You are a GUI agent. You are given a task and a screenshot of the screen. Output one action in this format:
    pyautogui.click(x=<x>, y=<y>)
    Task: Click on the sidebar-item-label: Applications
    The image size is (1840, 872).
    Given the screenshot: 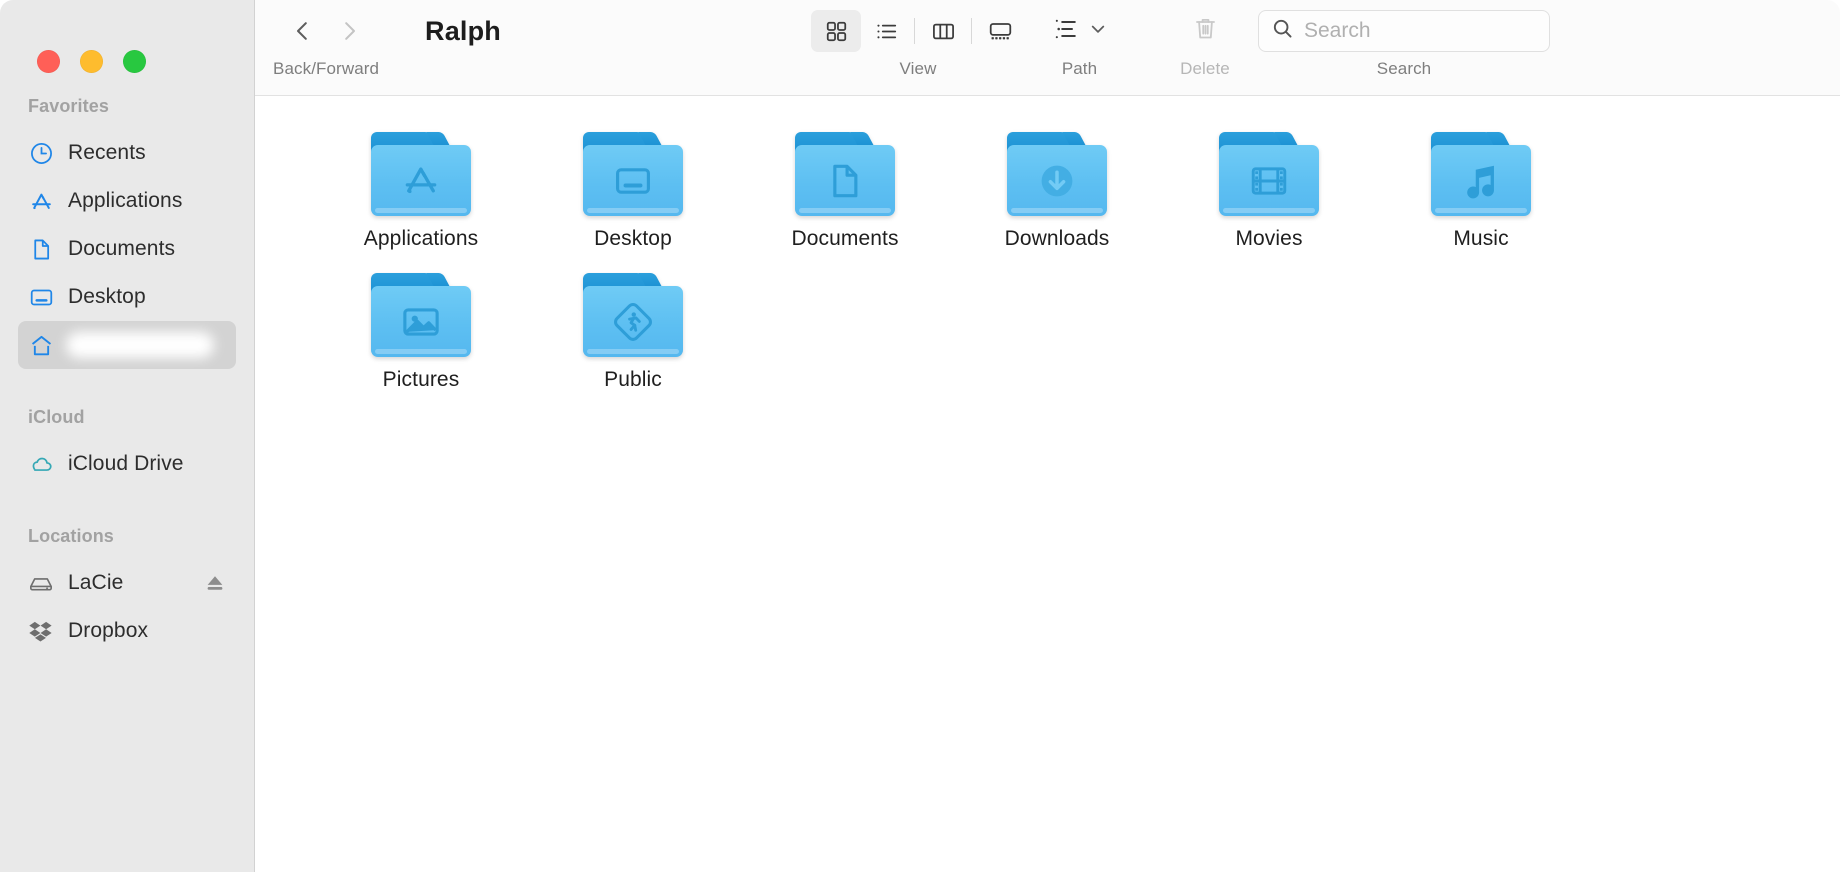 What is the action you would take?
    pyautogui.click(x=125, y=200)
    